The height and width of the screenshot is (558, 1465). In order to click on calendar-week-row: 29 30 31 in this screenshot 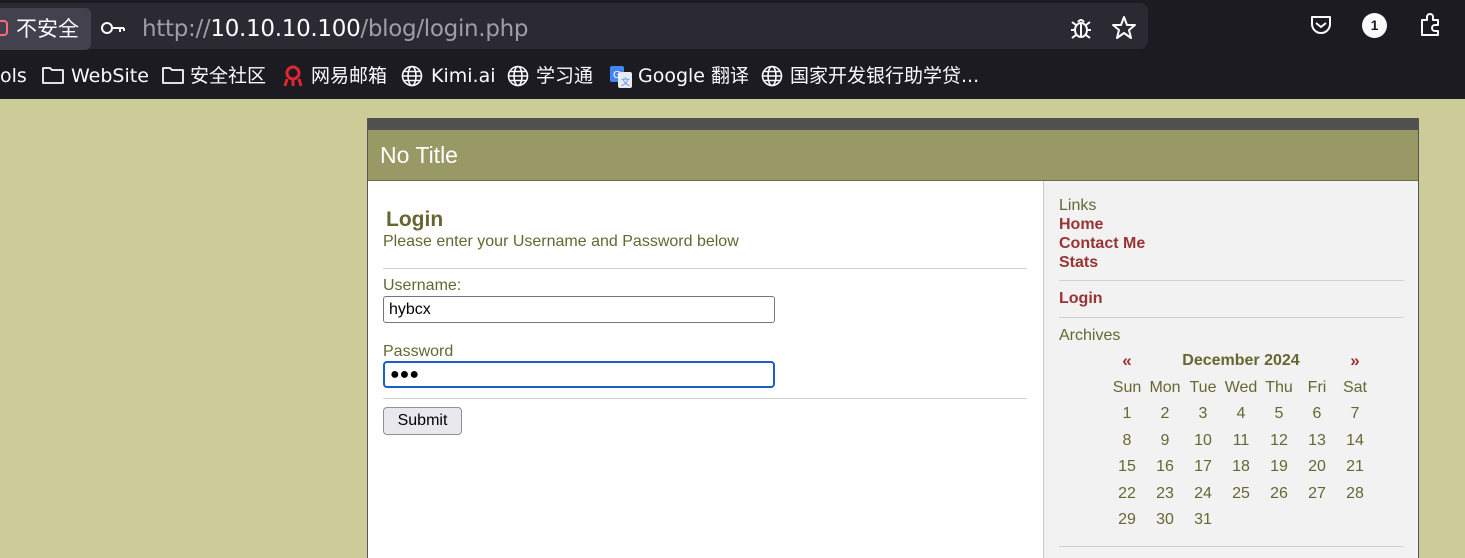, I will do `click(1241, 520)`.